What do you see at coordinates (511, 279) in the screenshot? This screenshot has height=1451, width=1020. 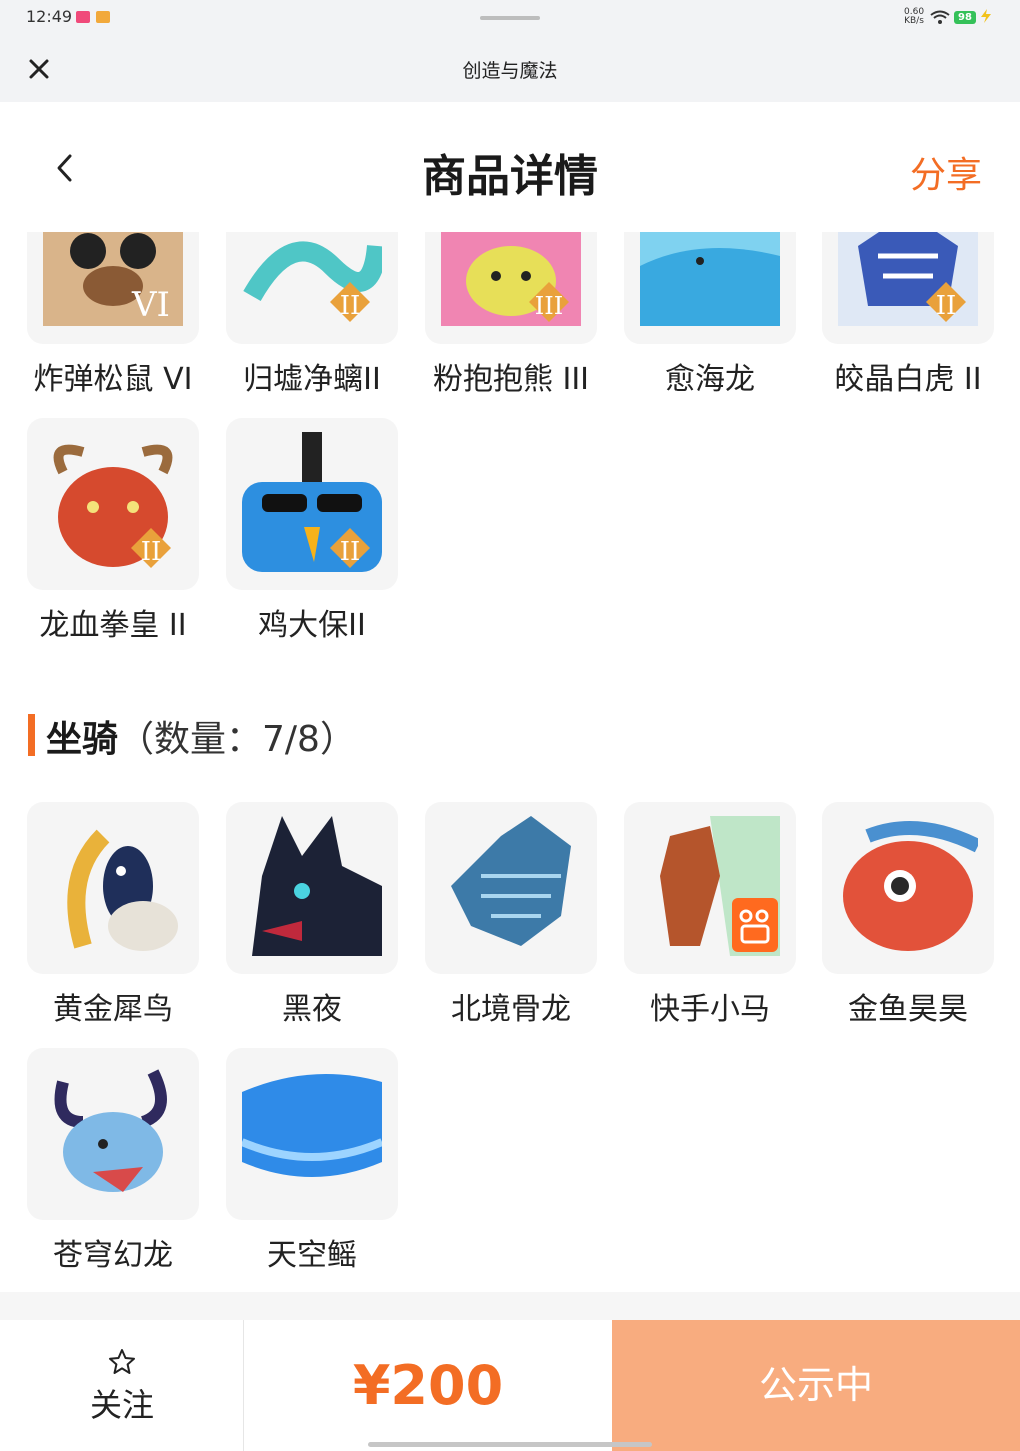 I see `bear-image: III` at bounding box center [511, 279].